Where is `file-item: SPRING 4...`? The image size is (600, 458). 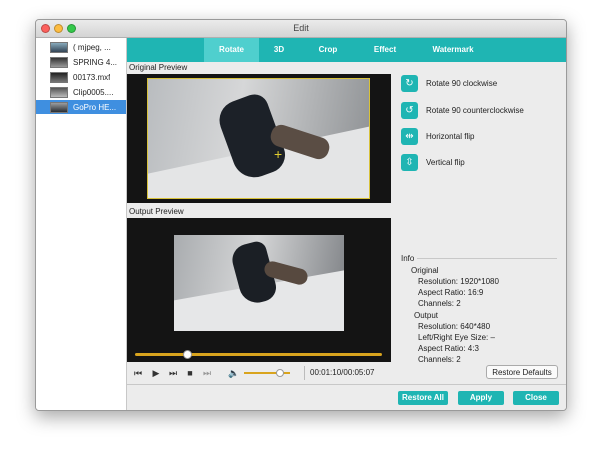
file-item: SPRING 4... is located at coordinates (81, 62).